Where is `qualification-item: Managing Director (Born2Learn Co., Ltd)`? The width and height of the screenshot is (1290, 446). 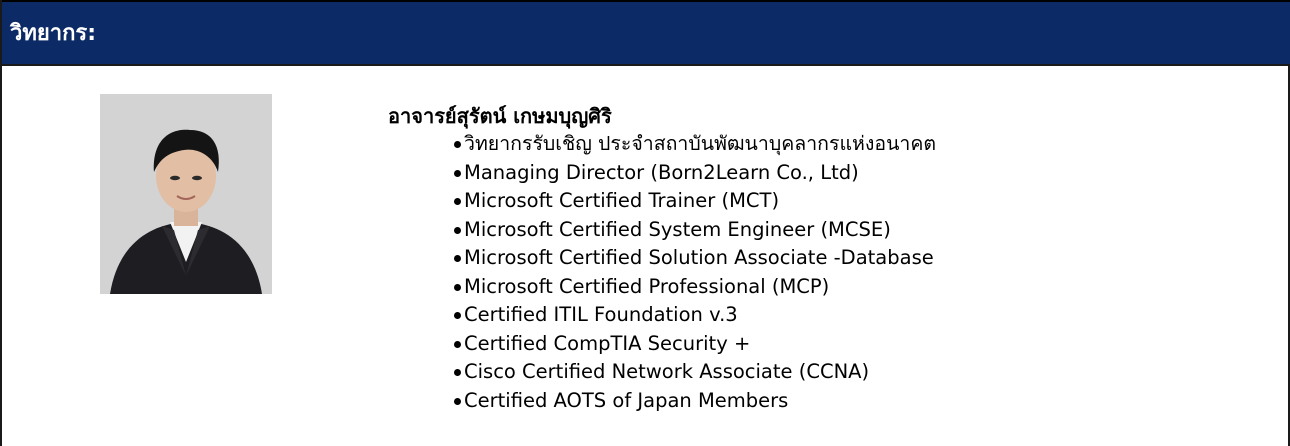 qualification-item: Managing Director (Born2Learn Co., Ltd) is located at coordinates (828, 173).